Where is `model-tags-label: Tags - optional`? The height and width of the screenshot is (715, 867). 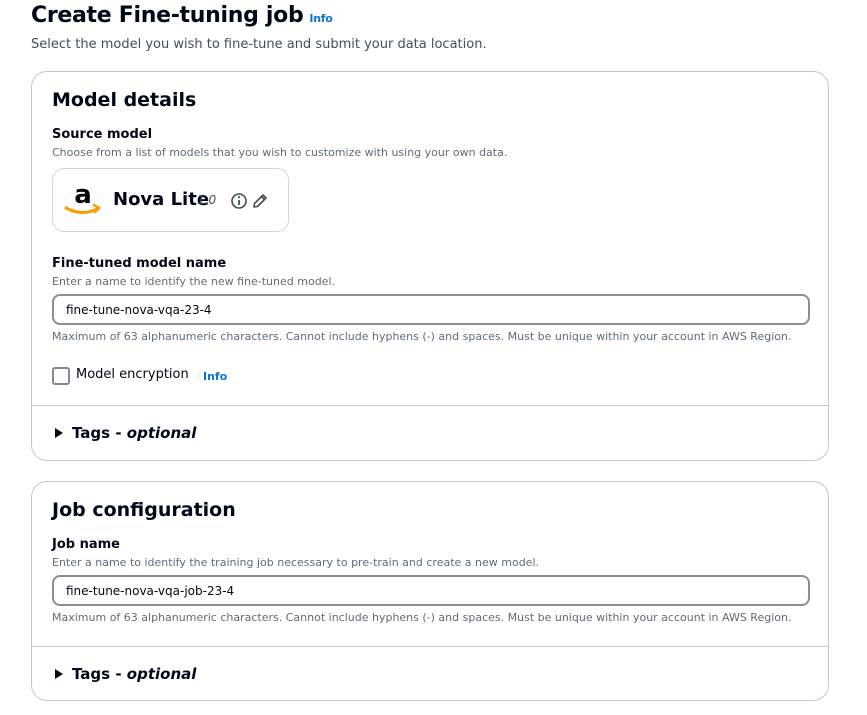 model-tags-label: Tags - optional is located at coordinates (134, 433).